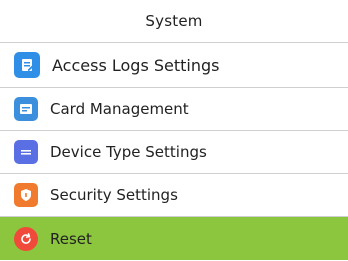 The image size is (348, 261). I want to click on reset-icon, so click(26, 238).